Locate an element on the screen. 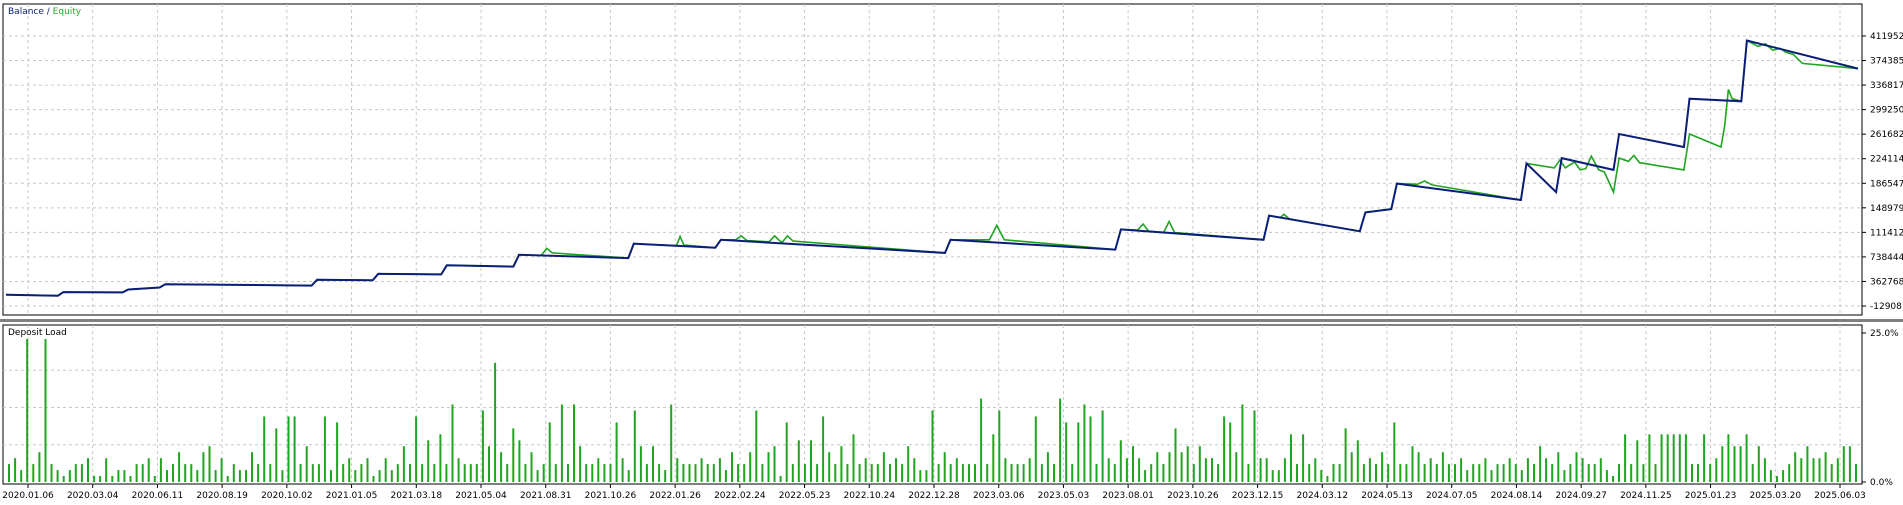 The width and height of the screenshot is (1903, 505). x-tick-label: 2021.08.31 is located at coordinates (546, 496).